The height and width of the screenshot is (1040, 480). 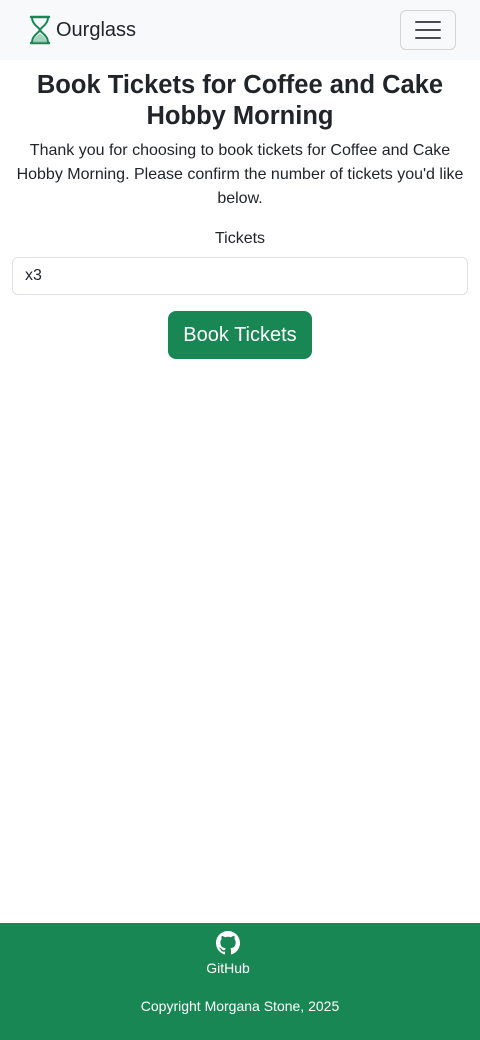 What do you see at coordinates (40, 30) in the screenshot?
I see `hourglass-icon` at bounding box center [40, 30].